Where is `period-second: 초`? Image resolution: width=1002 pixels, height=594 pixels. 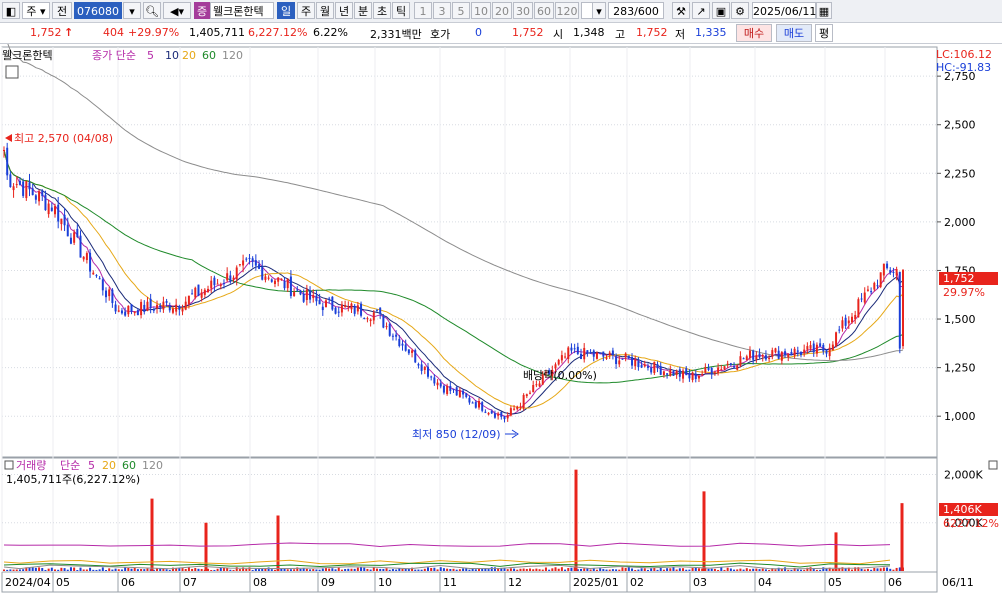 period-second: 초 is located at coordinates (382, 10).